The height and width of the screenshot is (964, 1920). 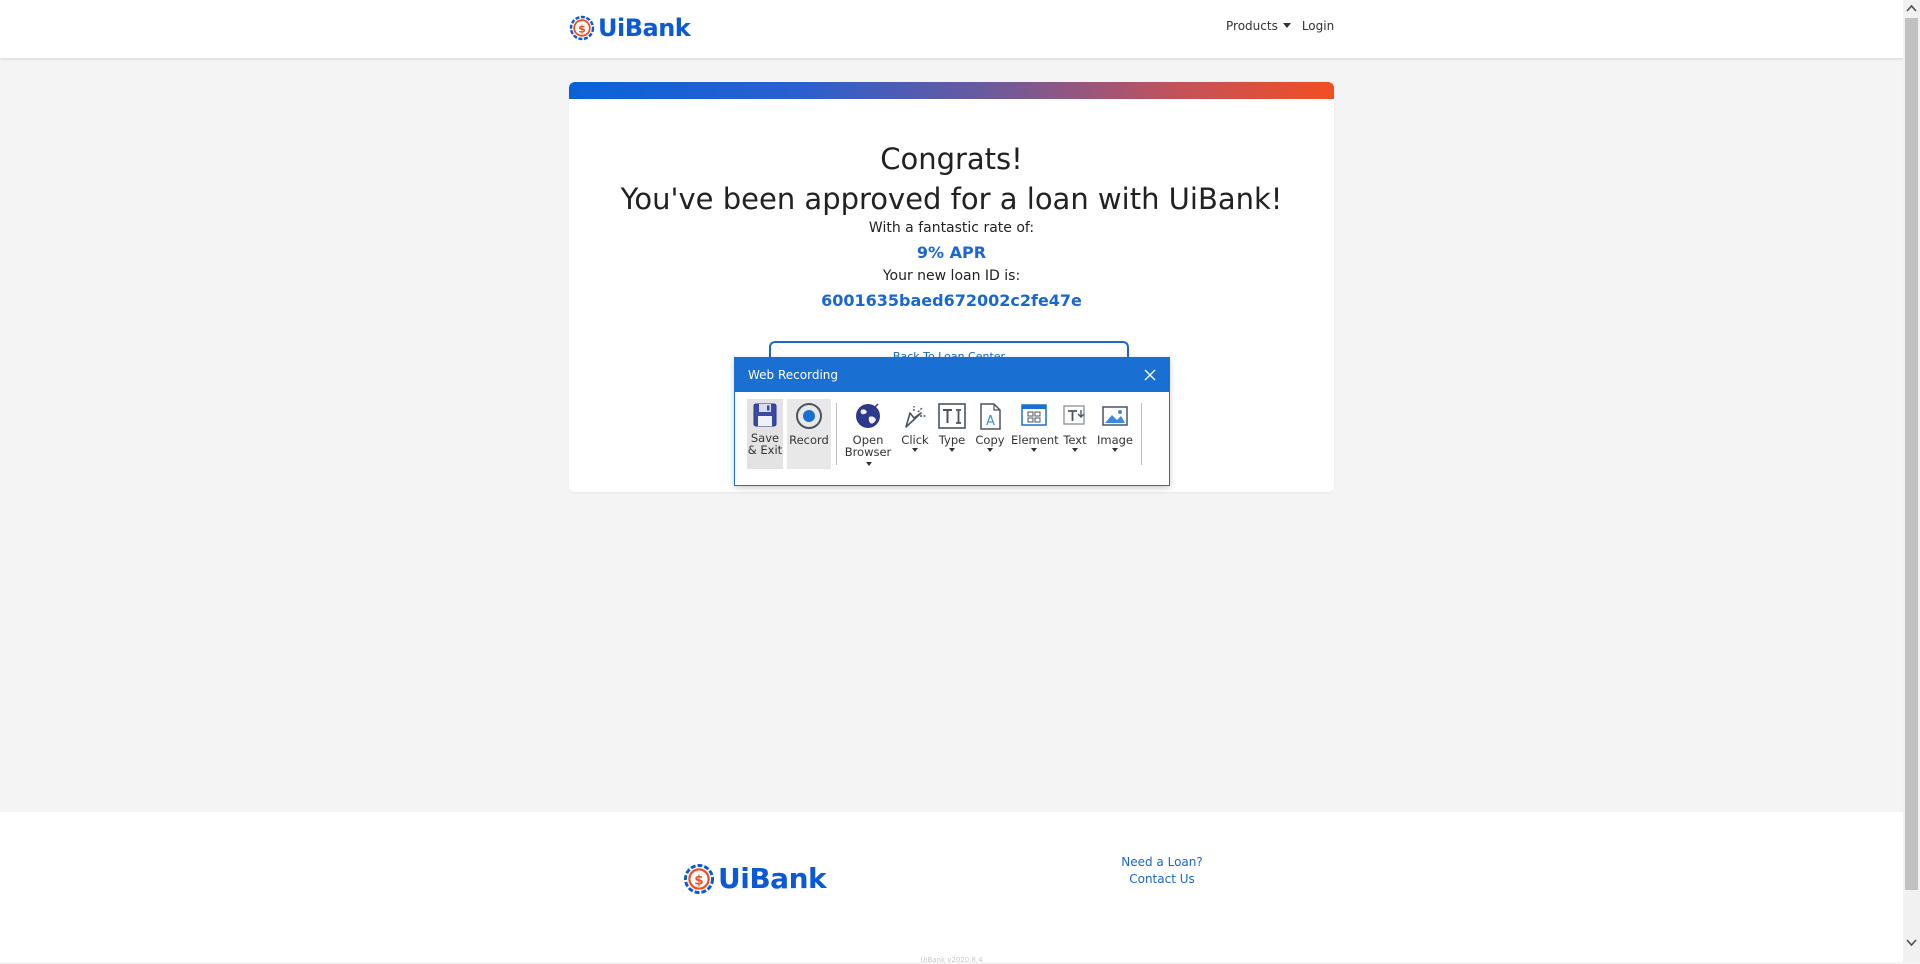 I want to click on click-label: Click, so click(x=915, y=440).